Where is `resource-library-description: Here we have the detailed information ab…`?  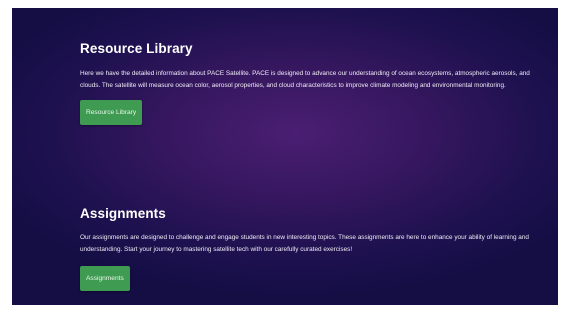 resource-library-description: Here we have the detailed information ab… is located at coordinates (305, 79).